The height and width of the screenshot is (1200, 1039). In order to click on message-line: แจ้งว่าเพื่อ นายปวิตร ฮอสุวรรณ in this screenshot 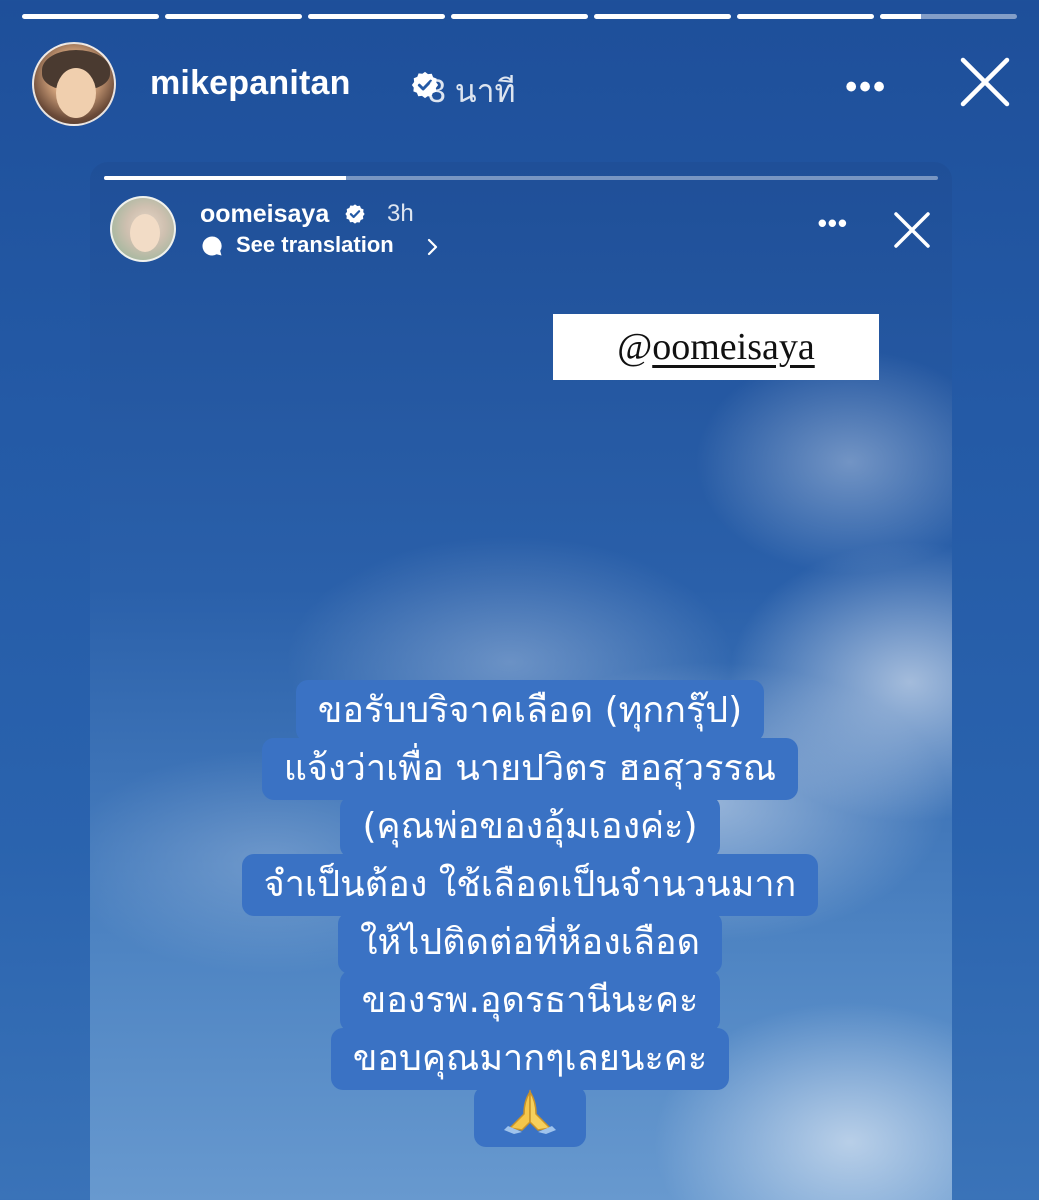, I will do `click(530, 769)`.